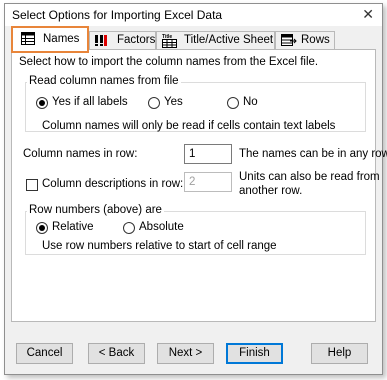 The width and height of the screenshot is (387, 380). What do you see at coordinates (117, 15) in the screenshot?
I see `window-title: Select Options for Importing Excel Data` at bounding box center [117, 15].